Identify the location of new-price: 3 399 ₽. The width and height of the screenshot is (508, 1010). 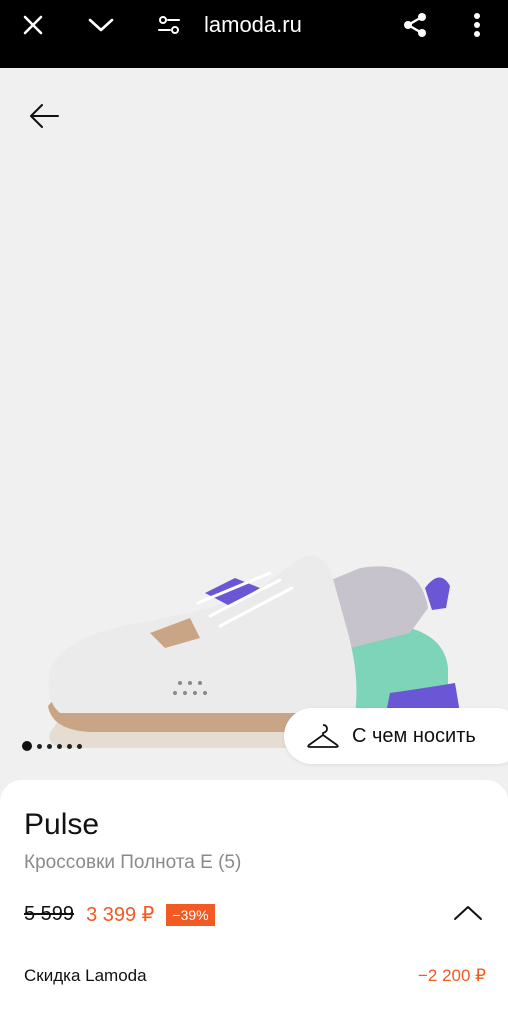
(120, 915).